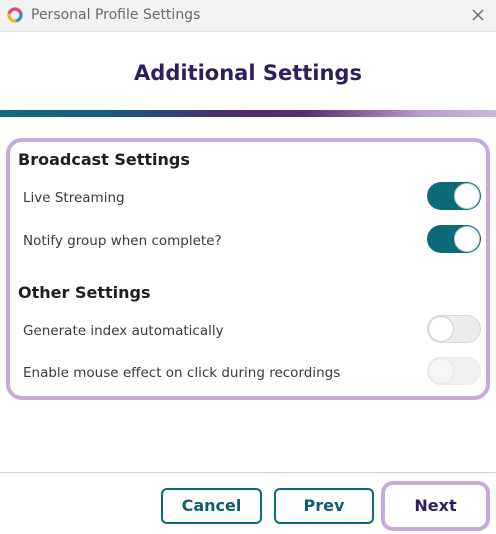 The height and width of the screenshot is (534, 496). I want to click on notify-group-toggle, so click(454, 239).